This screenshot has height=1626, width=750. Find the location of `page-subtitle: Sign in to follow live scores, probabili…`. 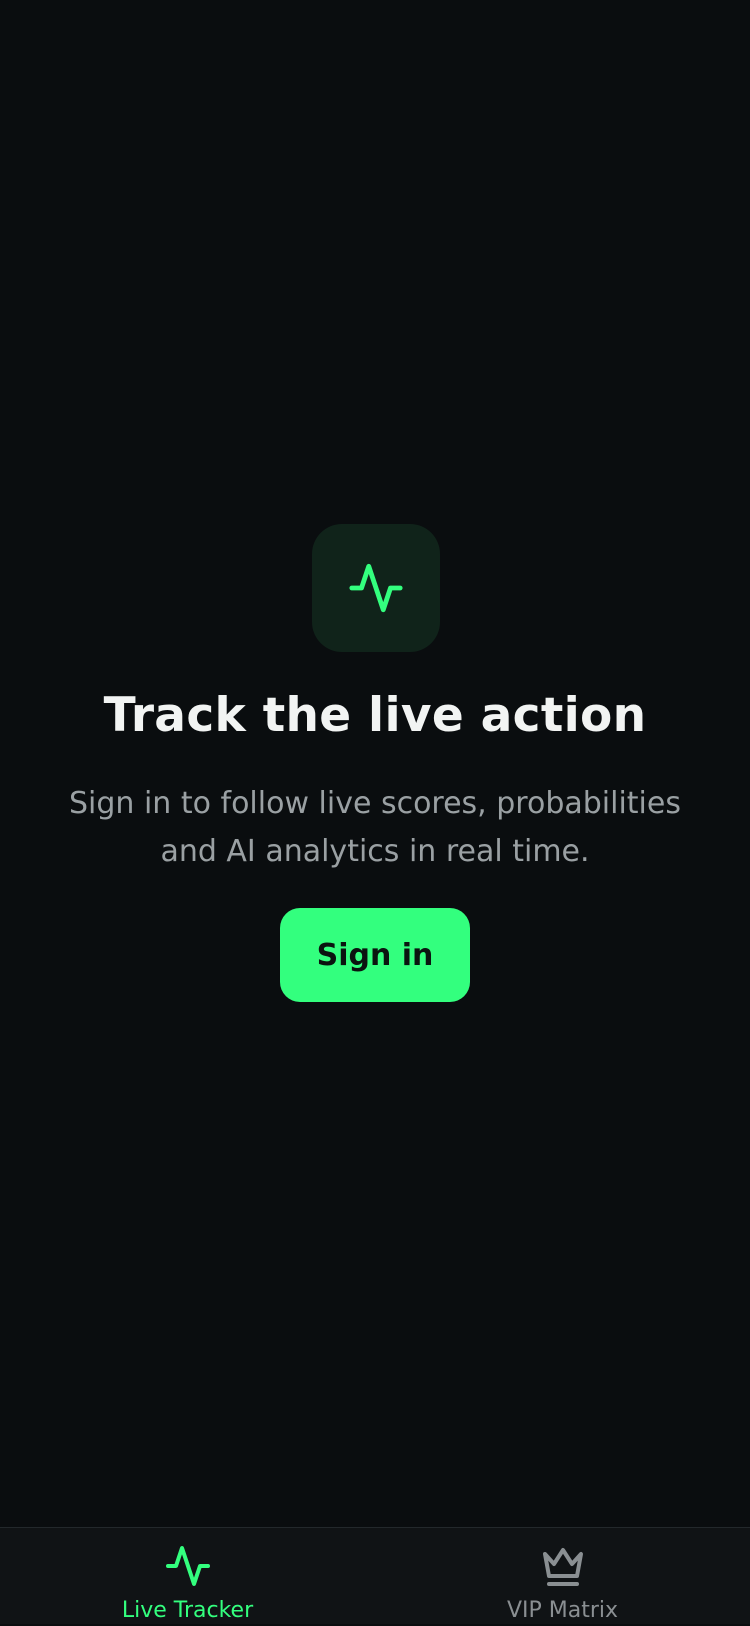

page-subtitle: Sign in to follow live scores, probabili… is located at coordinates (375, 827).